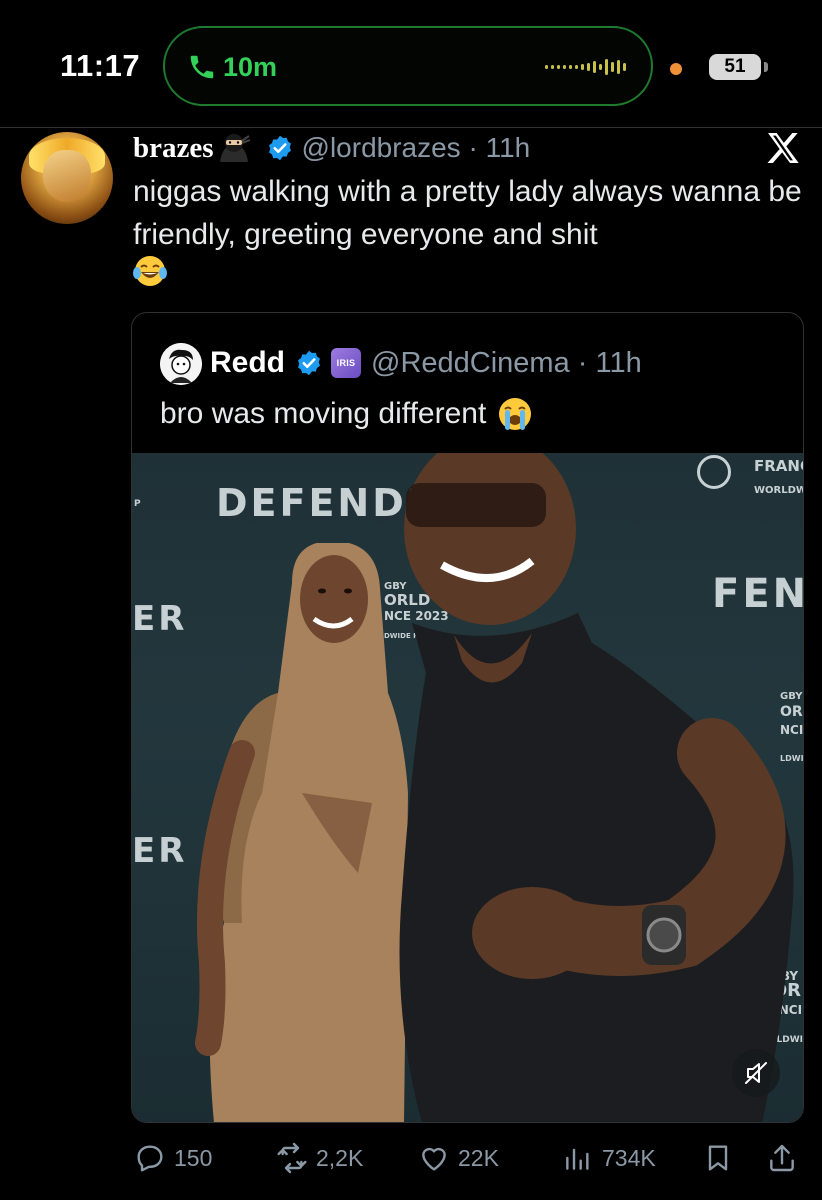 This screenshot has width=822, height=1200. I want to click on call-duration: 10m, so click(250, 67).